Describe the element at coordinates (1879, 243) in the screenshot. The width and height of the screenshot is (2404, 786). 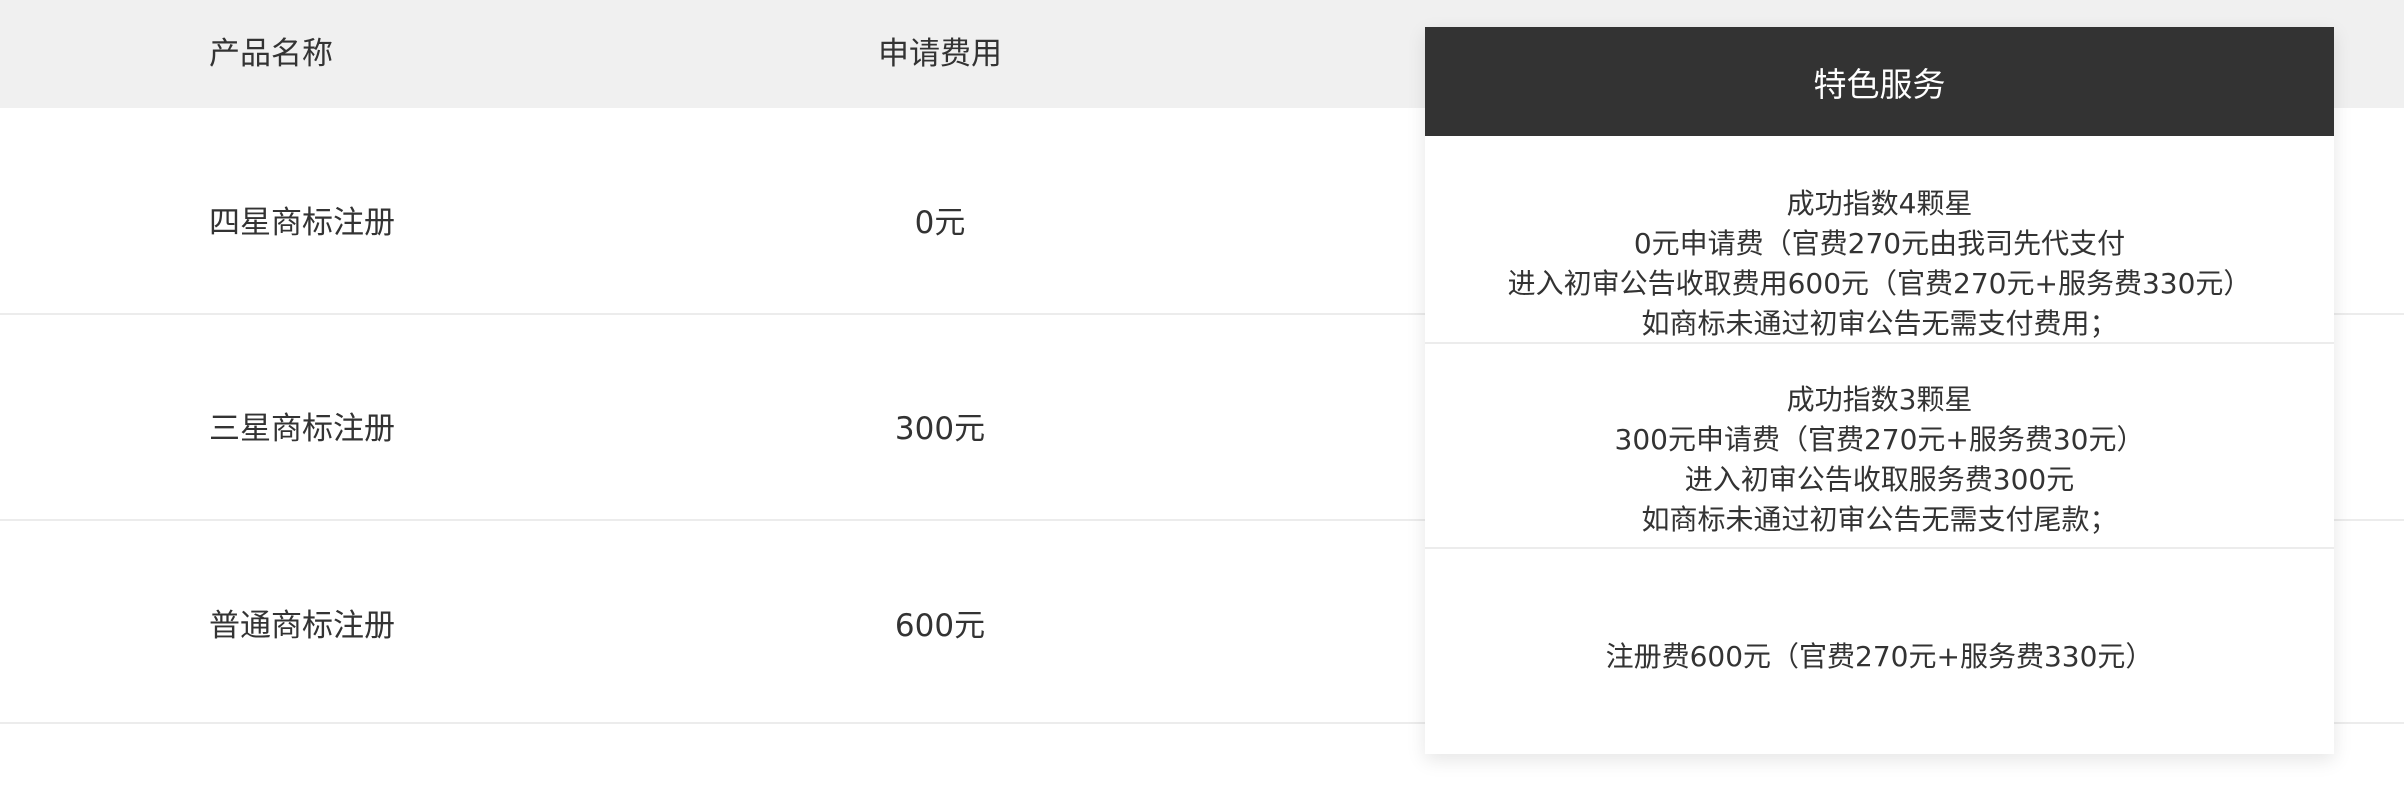
I see `service-line: 0元申请费（官费270元由我司先代支付` at that location.